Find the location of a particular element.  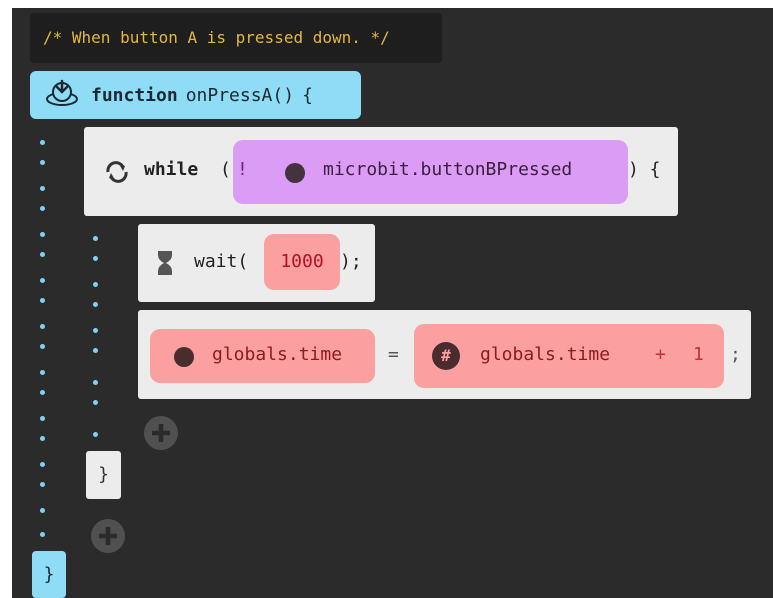

function-end-brace: } is located at coordinates (49, 574).